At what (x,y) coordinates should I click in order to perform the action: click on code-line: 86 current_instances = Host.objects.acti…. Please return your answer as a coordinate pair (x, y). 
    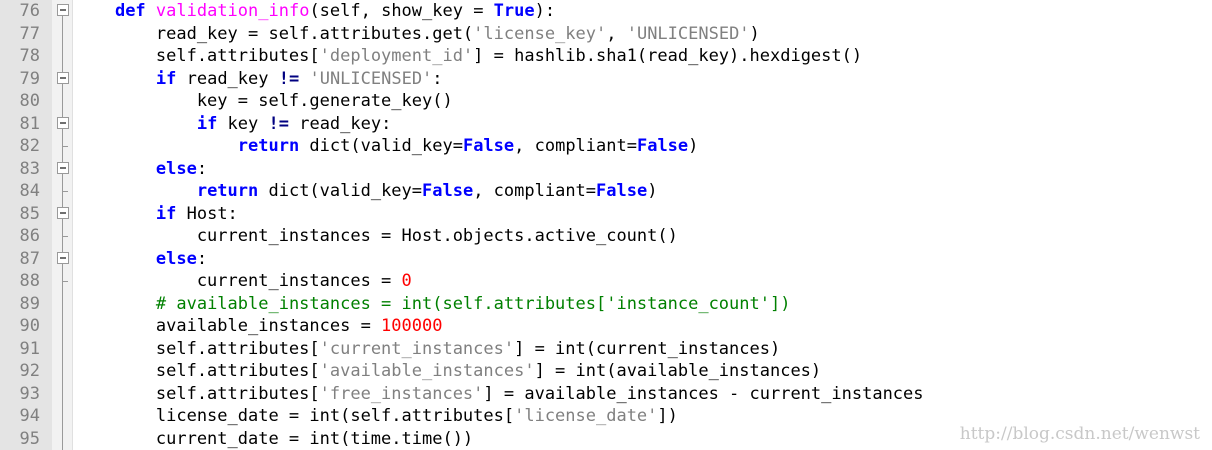
    Looking at the image, I should click on (606, 236).